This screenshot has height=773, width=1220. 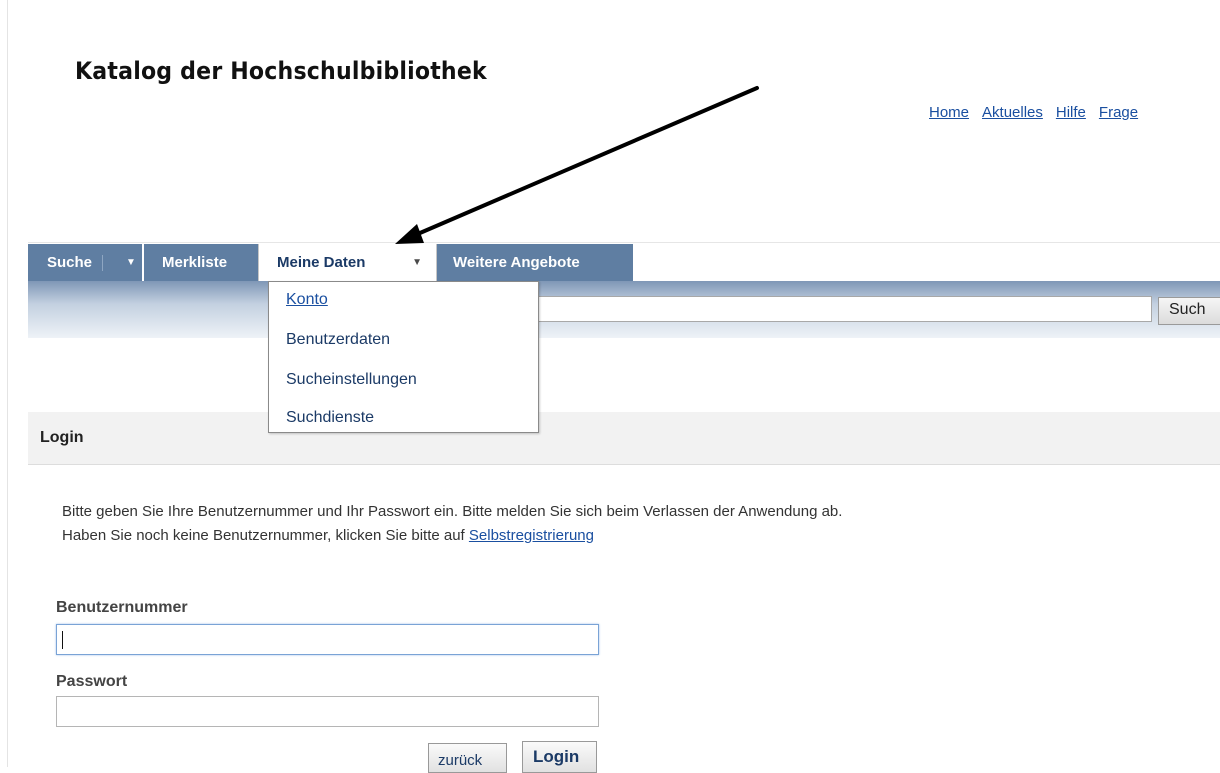 What do you see at coordinates (409, 234) in the screenshot?
I see `annotation-arrow-head` at bounding box center [409, 234].